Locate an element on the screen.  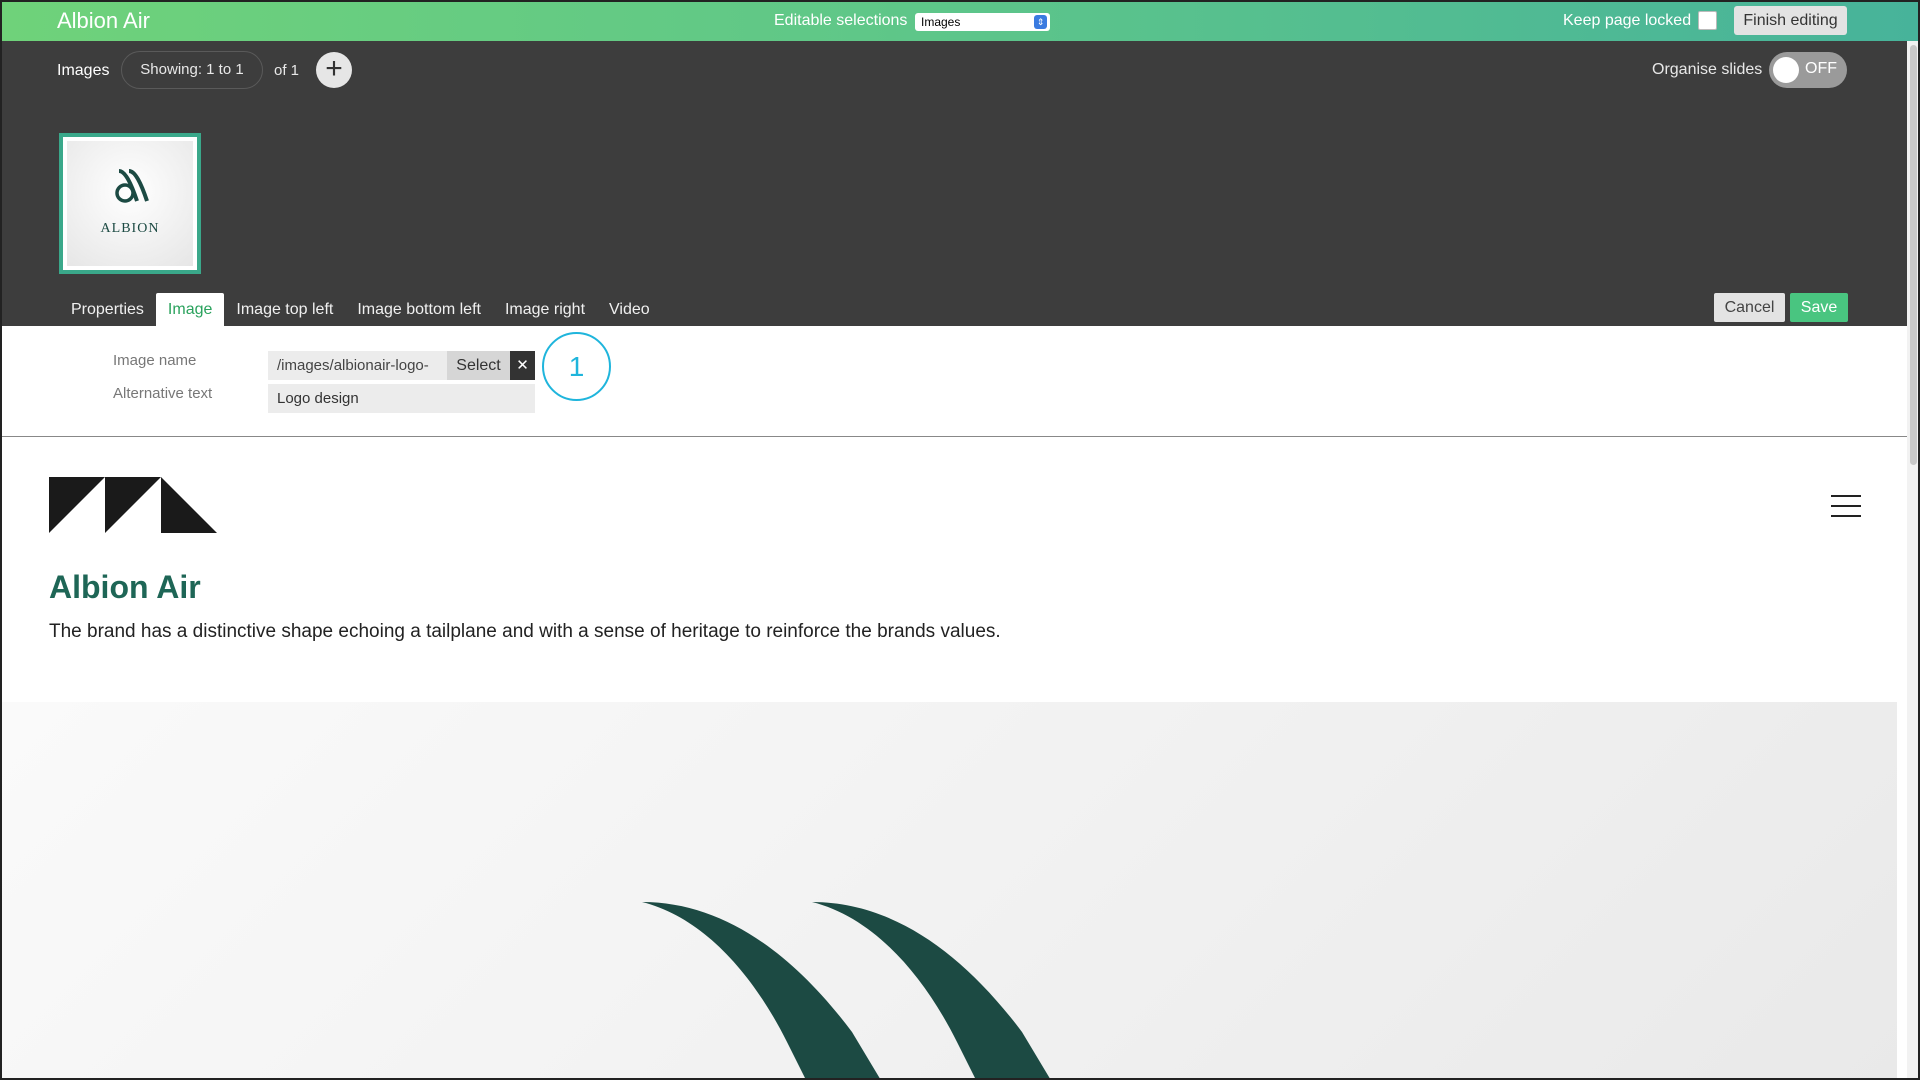
scrollbar-thumb is located at coordinates (1913, 255).